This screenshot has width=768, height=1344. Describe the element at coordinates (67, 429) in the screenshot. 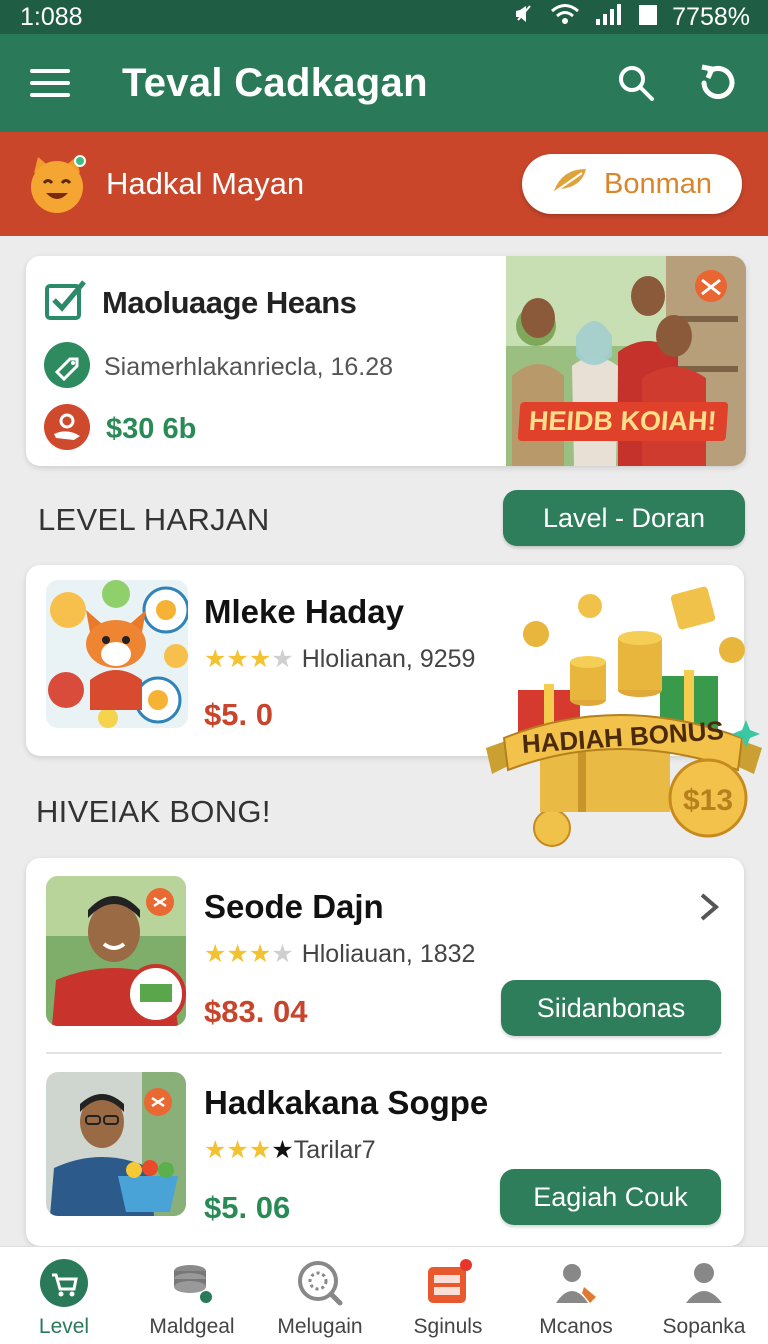

I see `hand-coin-icon` at that location.